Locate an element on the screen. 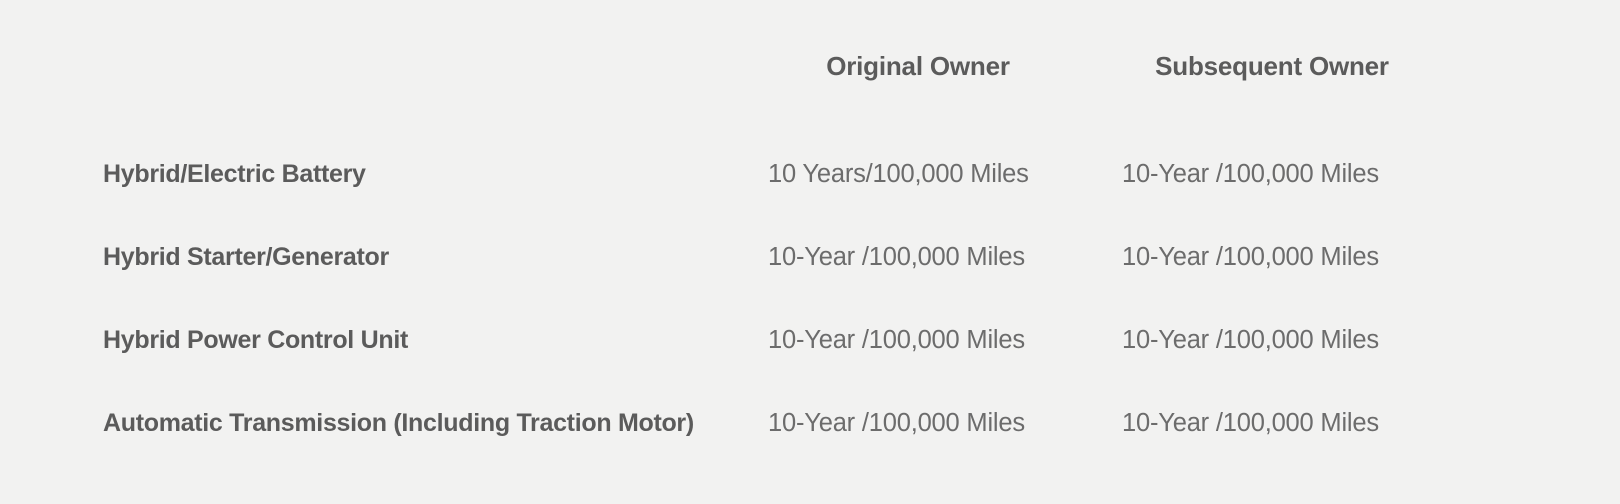 This screenshot has width=1620, height=504. feature-label: Hybrid Starter/Generator is located at coordinates (246, 257).